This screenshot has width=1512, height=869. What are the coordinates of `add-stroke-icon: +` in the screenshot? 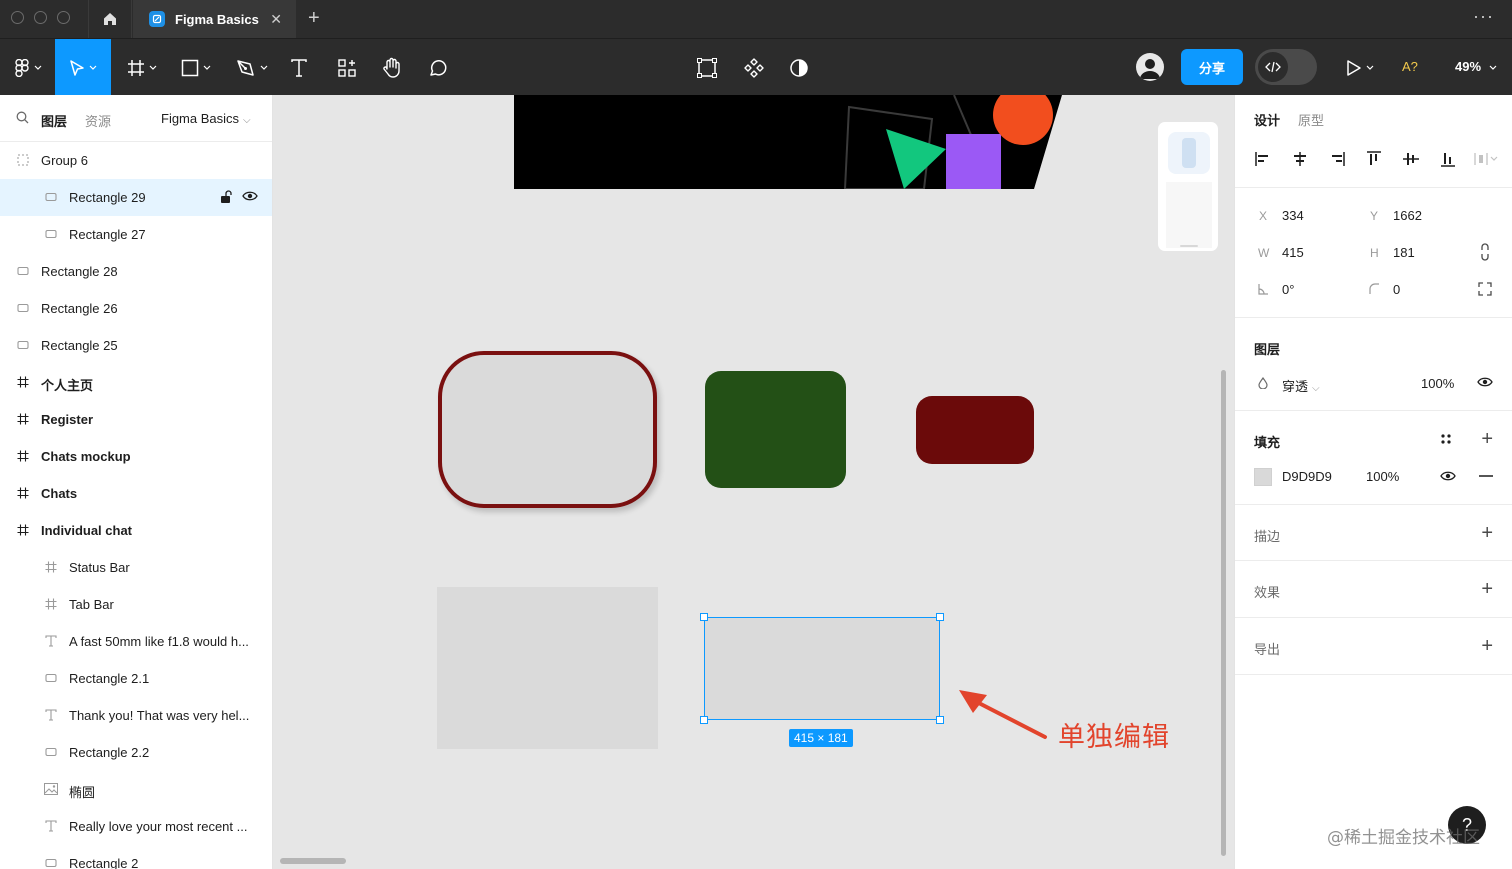 It's located at (1487, 533).